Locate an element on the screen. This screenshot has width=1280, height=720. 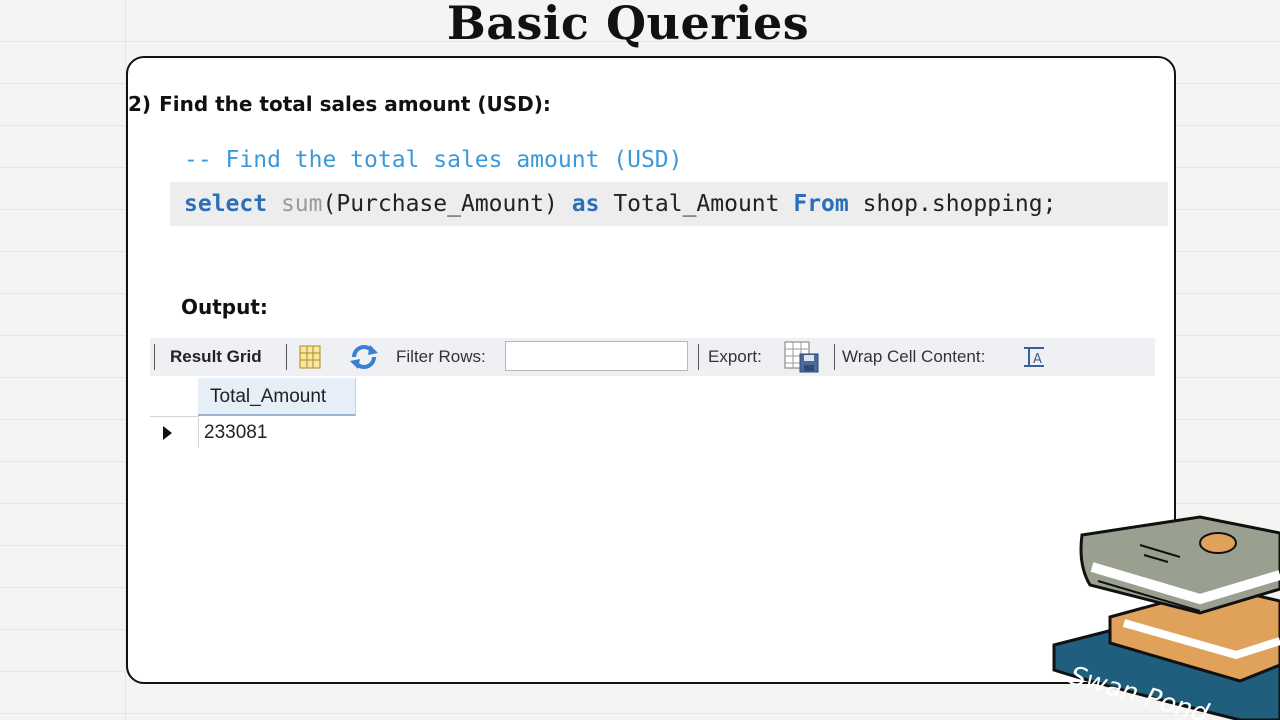
sql-argument: (Purchase_Amount) is located at coordinates (440, 204).